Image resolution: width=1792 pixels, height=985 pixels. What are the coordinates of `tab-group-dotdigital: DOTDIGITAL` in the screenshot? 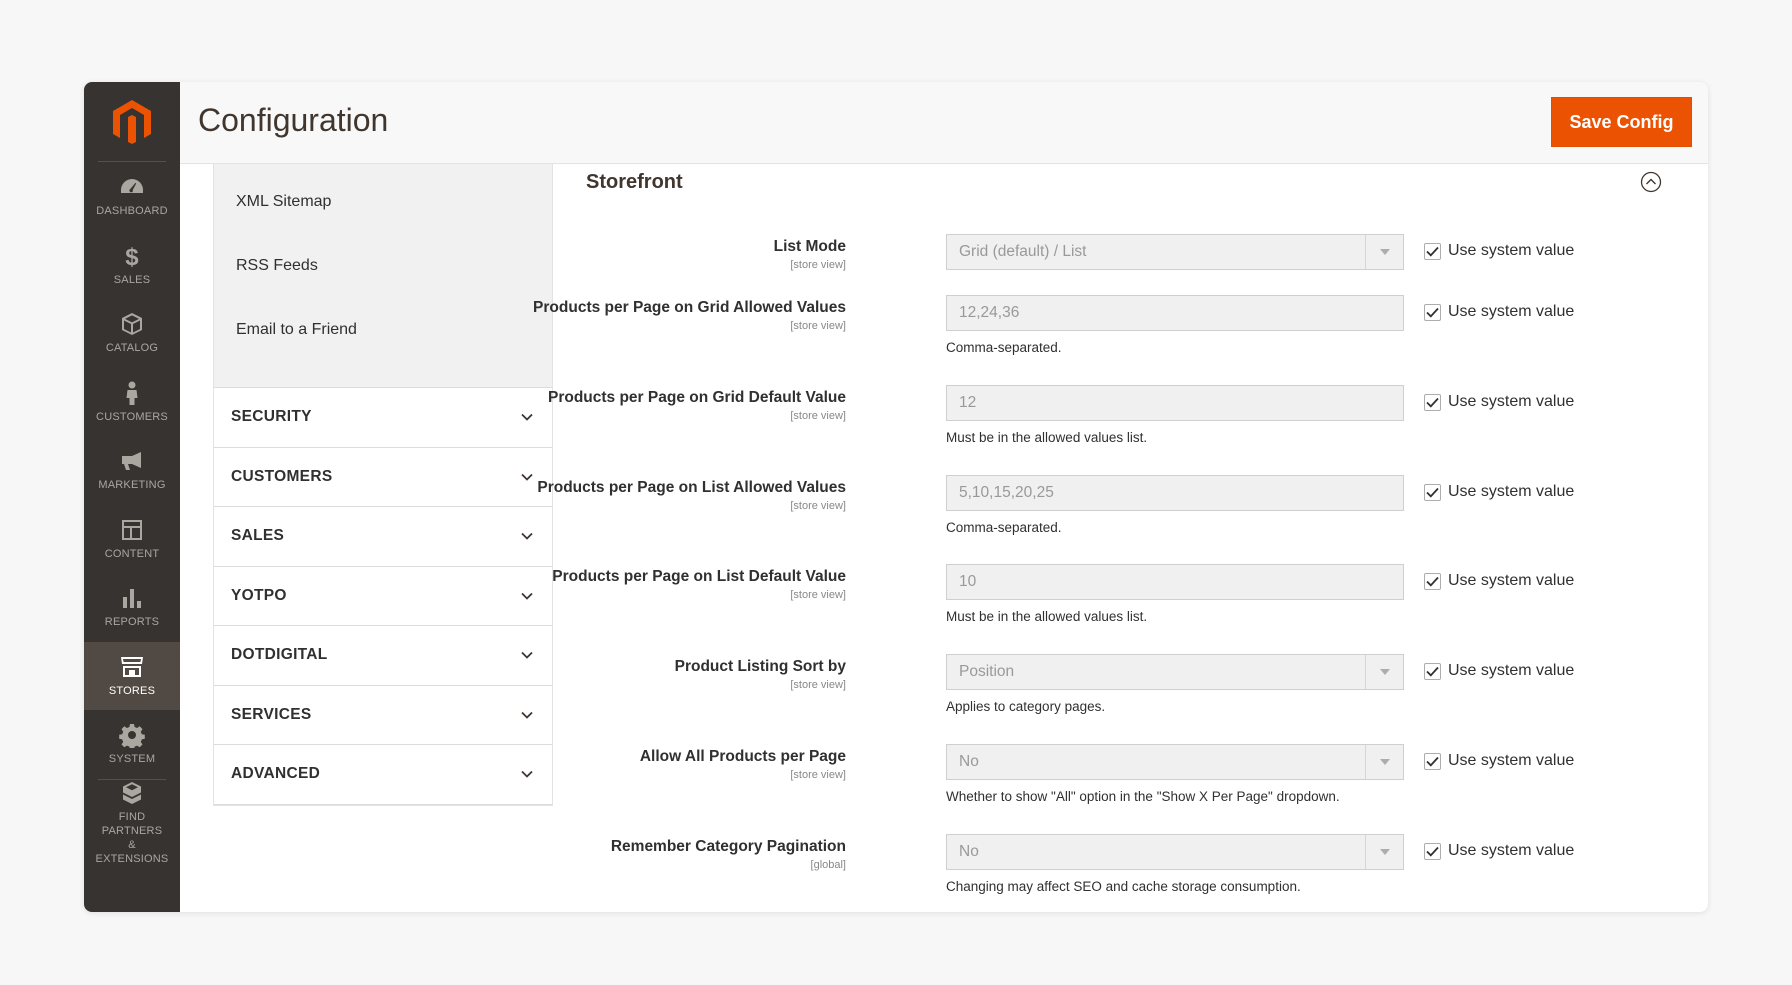 It's located at (383, 656).